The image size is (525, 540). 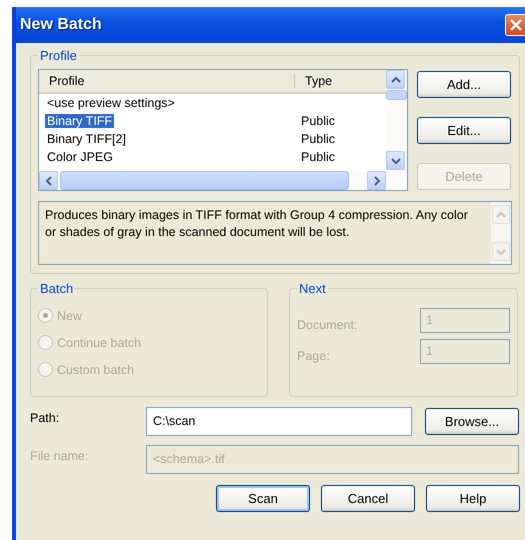 I want to click on field-label: Path:, so click(x=45, y=417).